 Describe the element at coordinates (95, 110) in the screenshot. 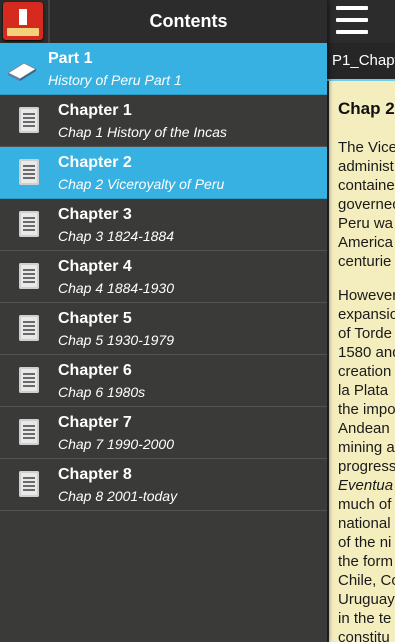

I see `chapter-title: Chapter 1` at that location.